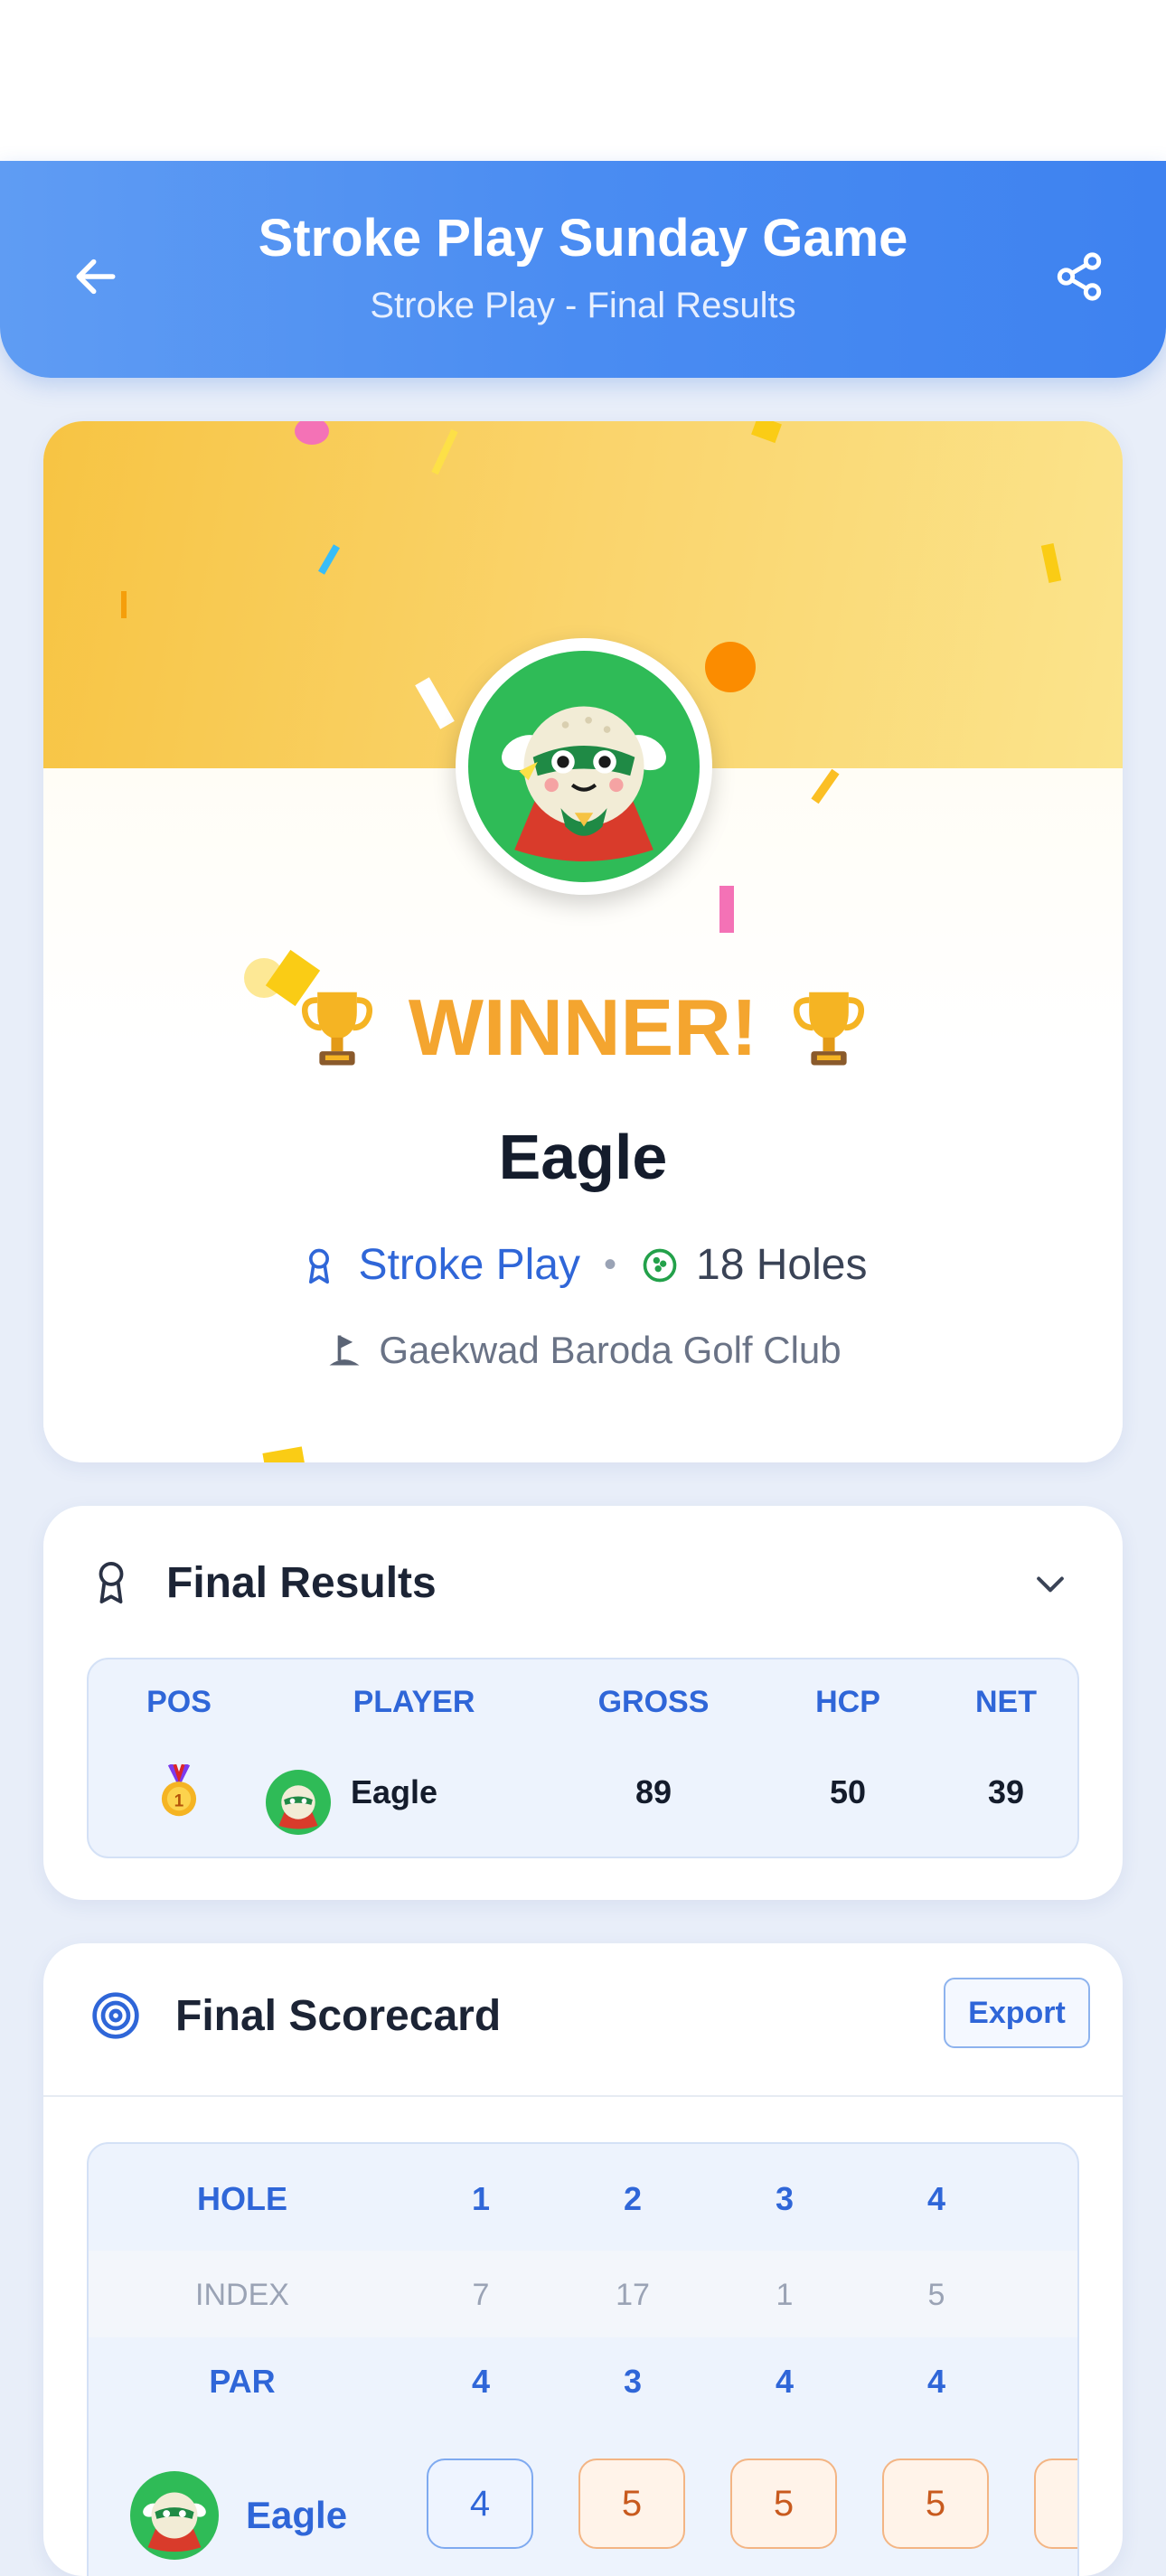 The image size is (1166, 2576). Describe the element at coordinates (302, 1583) in the screenshot. I see `final-results-title: Final Results` at that location.